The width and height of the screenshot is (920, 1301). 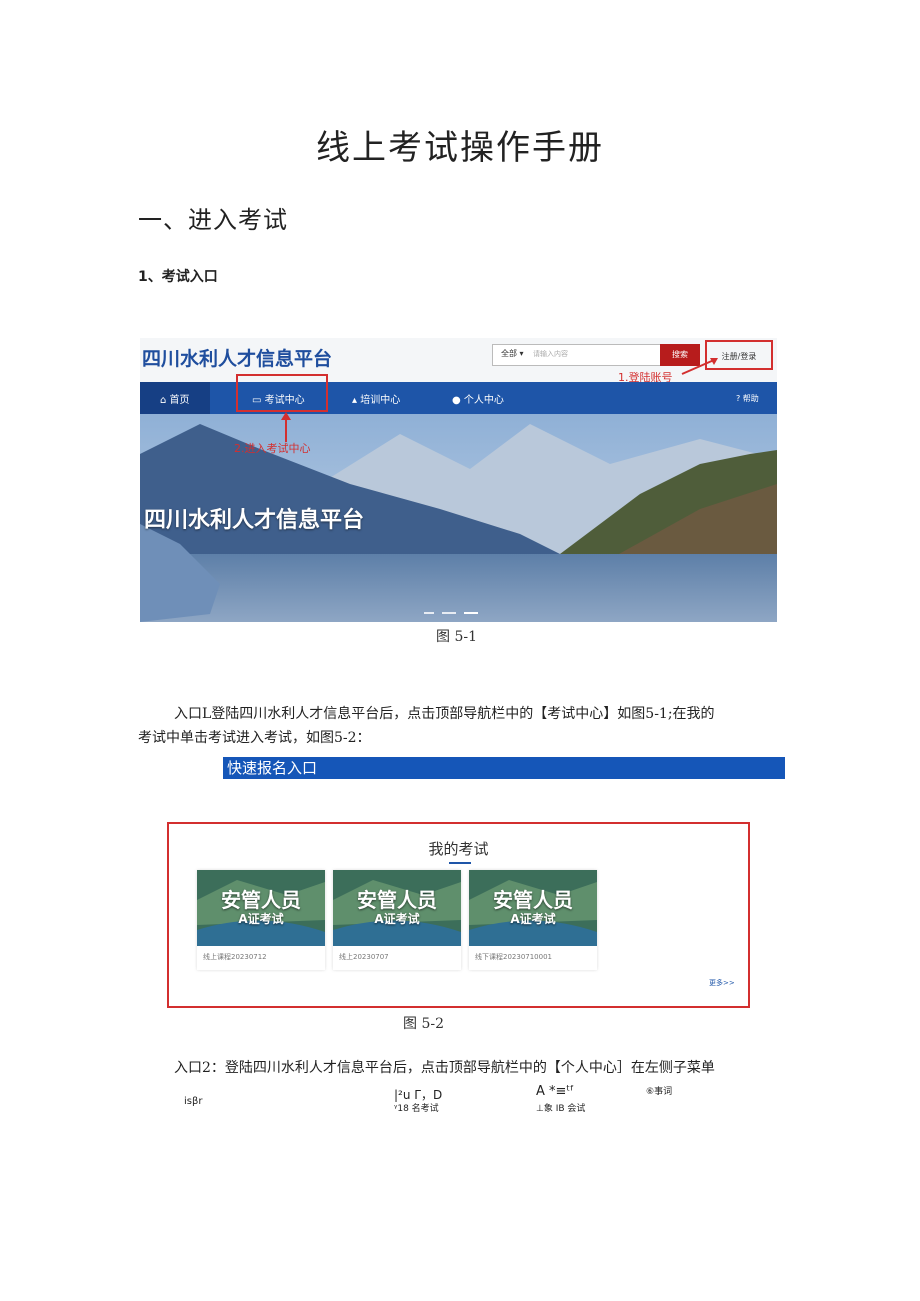 I want to click on exam-card: 安管人员 A证考试 线下课程20230710001, so click(x=533, y=920).